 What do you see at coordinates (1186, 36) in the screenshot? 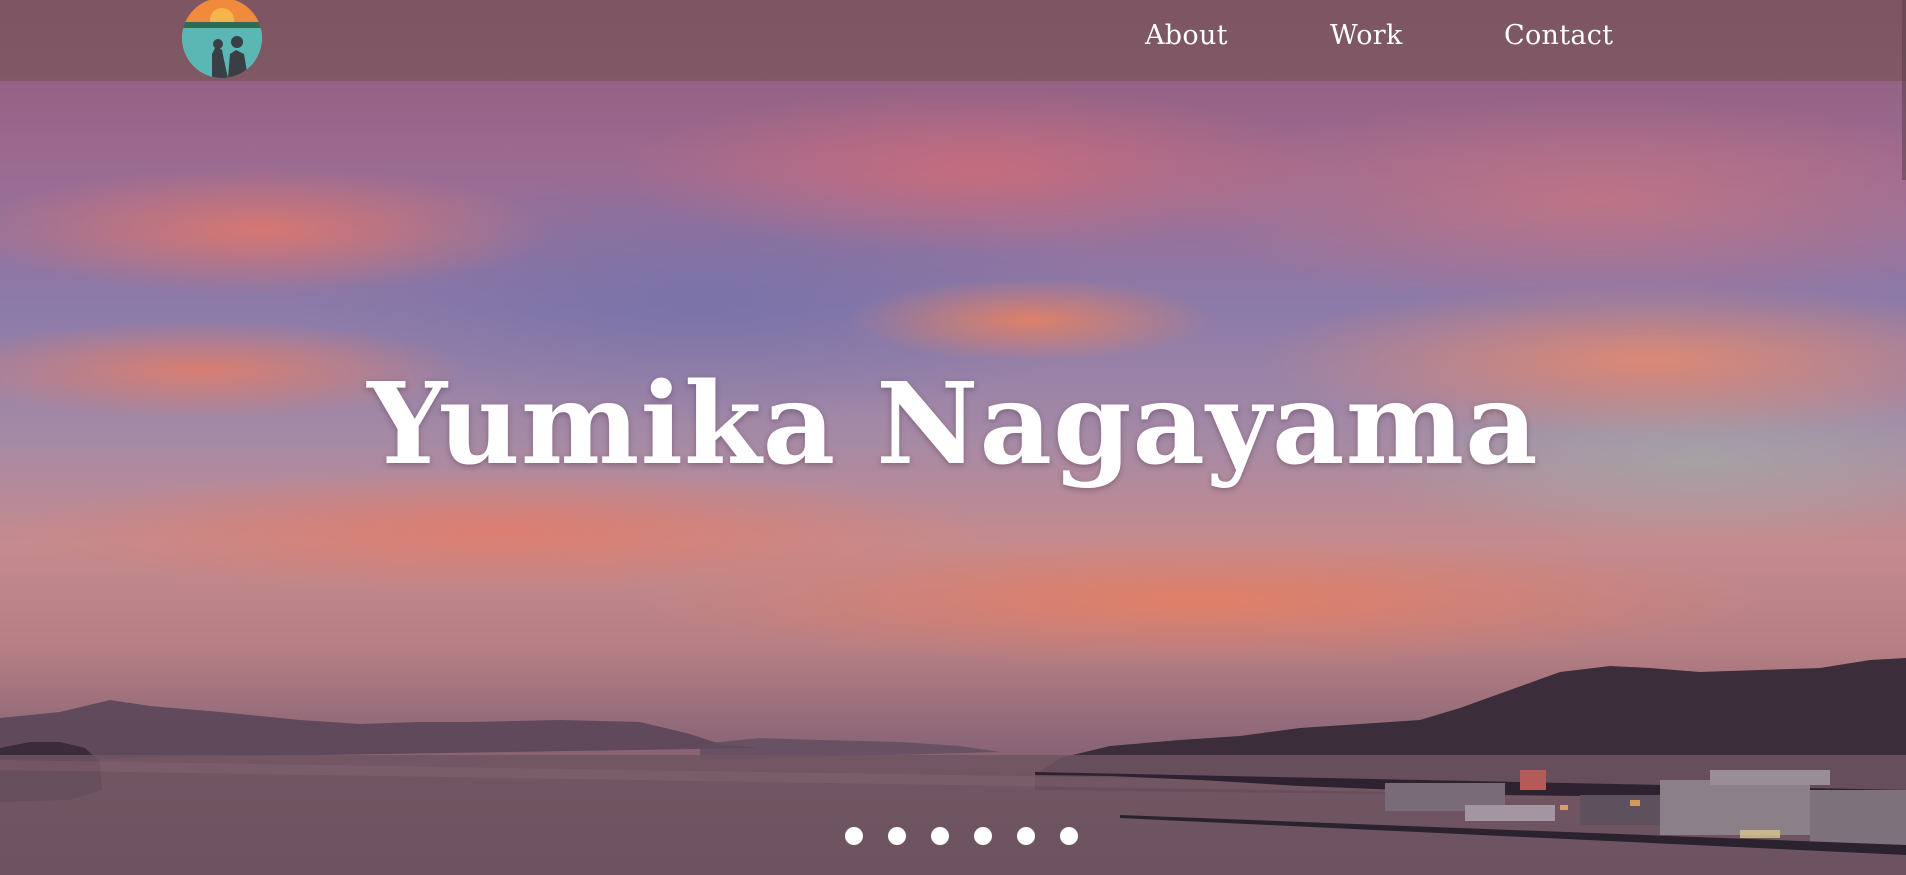
I see `nav-about-link: About` at bounding box center [1186, 36].